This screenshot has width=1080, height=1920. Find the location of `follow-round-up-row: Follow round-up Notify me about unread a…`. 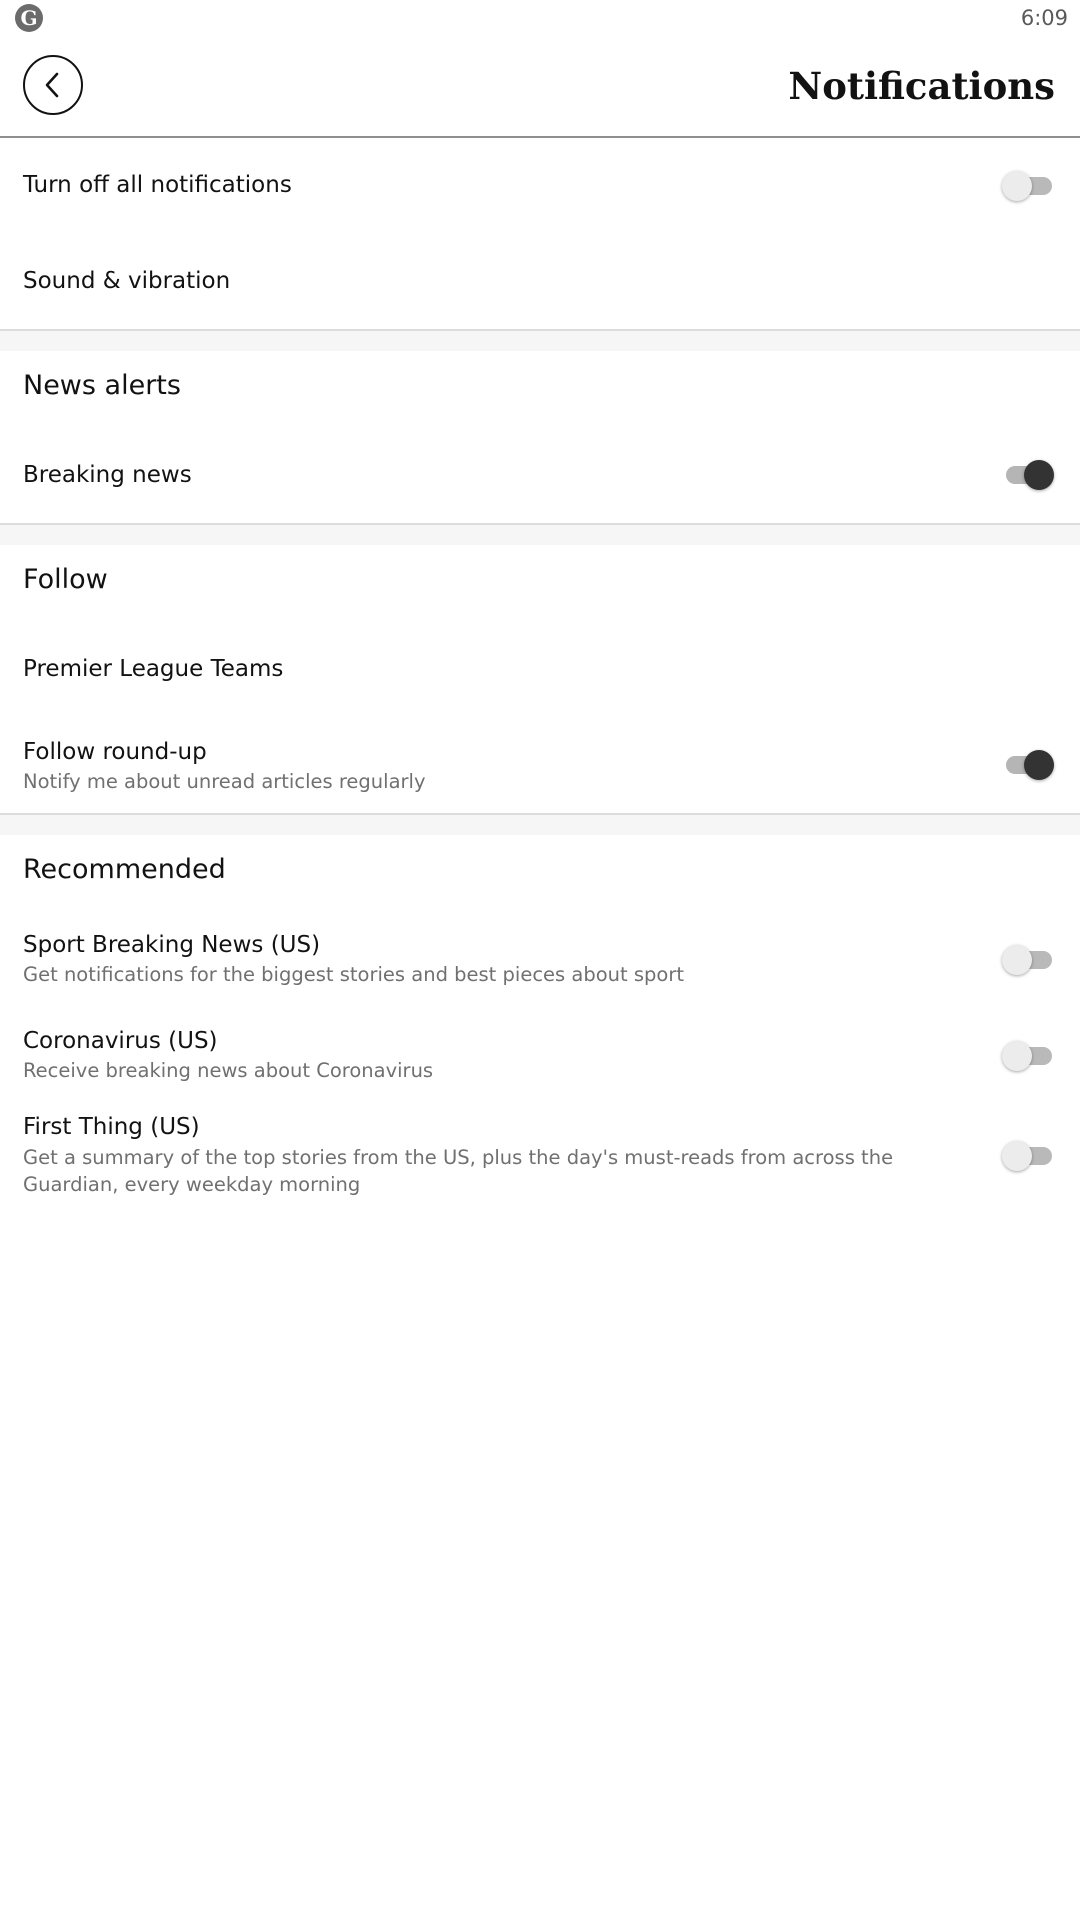

follow-round-up-row: Follow round-up Notify me about unread a… is located at coordinates (540, 768).